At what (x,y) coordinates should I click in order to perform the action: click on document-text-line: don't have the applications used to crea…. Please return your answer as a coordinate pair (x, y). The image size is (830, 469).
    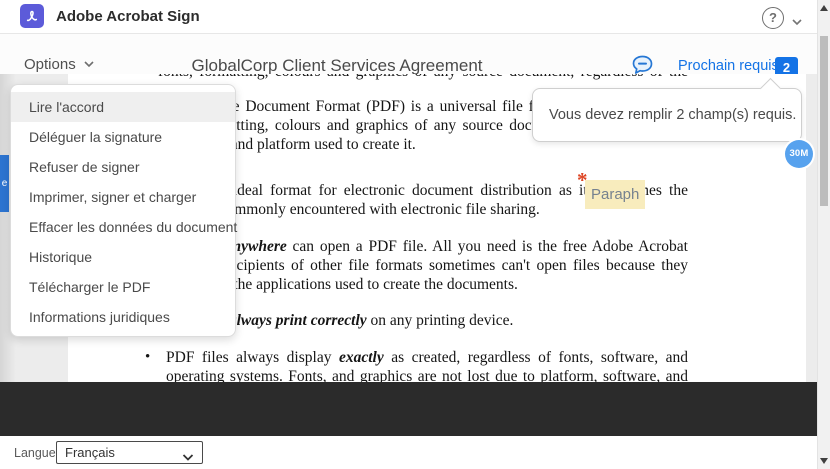
    Looking at the image, I should click on (342, 284).